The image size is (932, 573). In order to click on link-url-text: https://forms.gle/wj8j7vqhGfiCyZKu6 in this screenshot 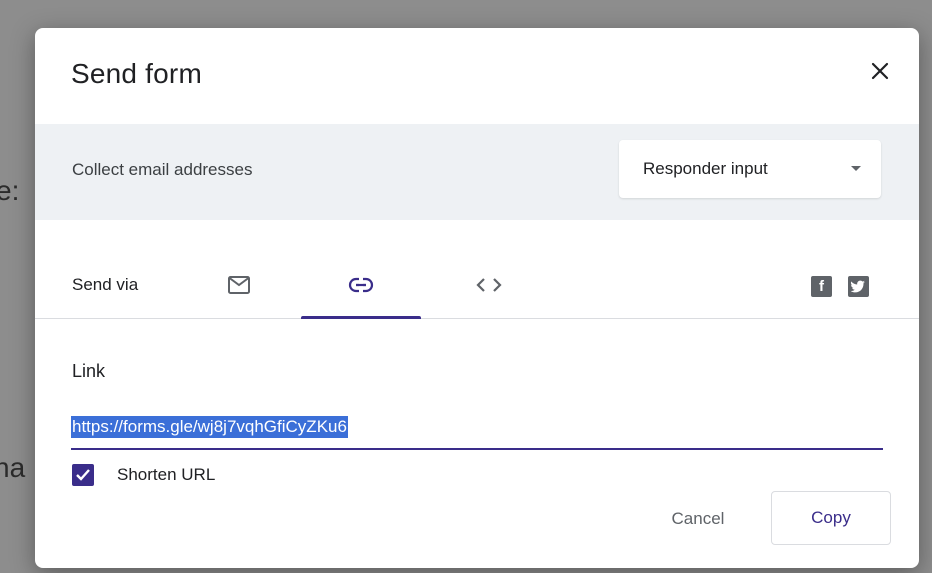, I will do `click(209, 427)`.